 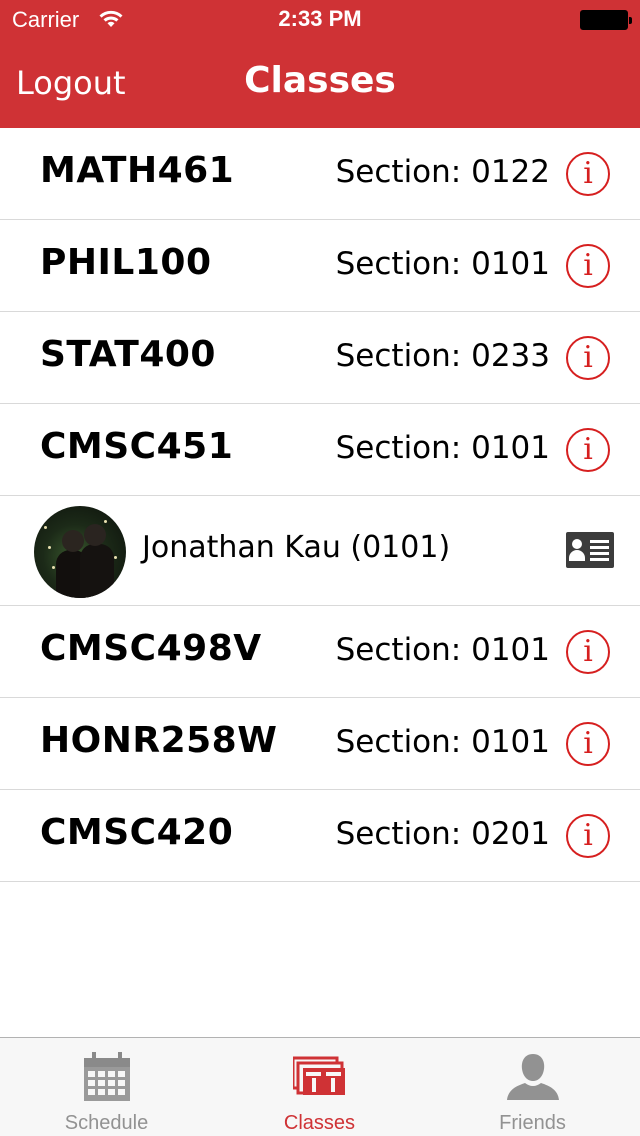 What do you see at coordinates (137, 446) in the screenshot?
I see `course-code: CMSC451` at bounding box center [137, 446].